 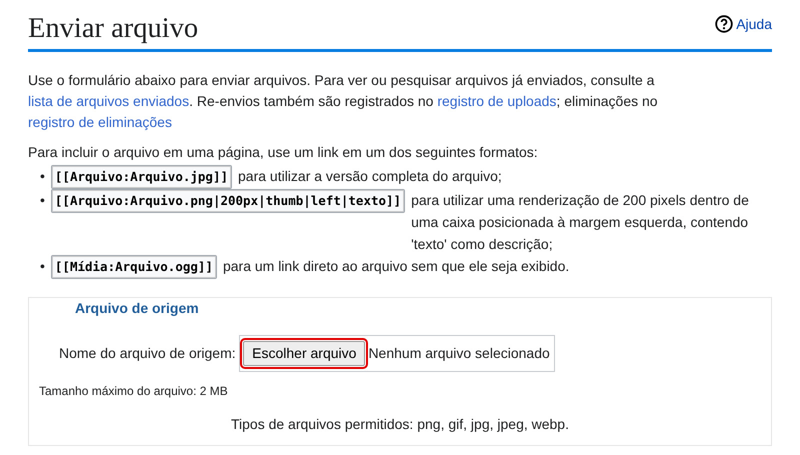 What do you see at coordinates (496, 101) in the screenshot?
I see `inline-link: registro de uploads` at bounding box center [496, 101].